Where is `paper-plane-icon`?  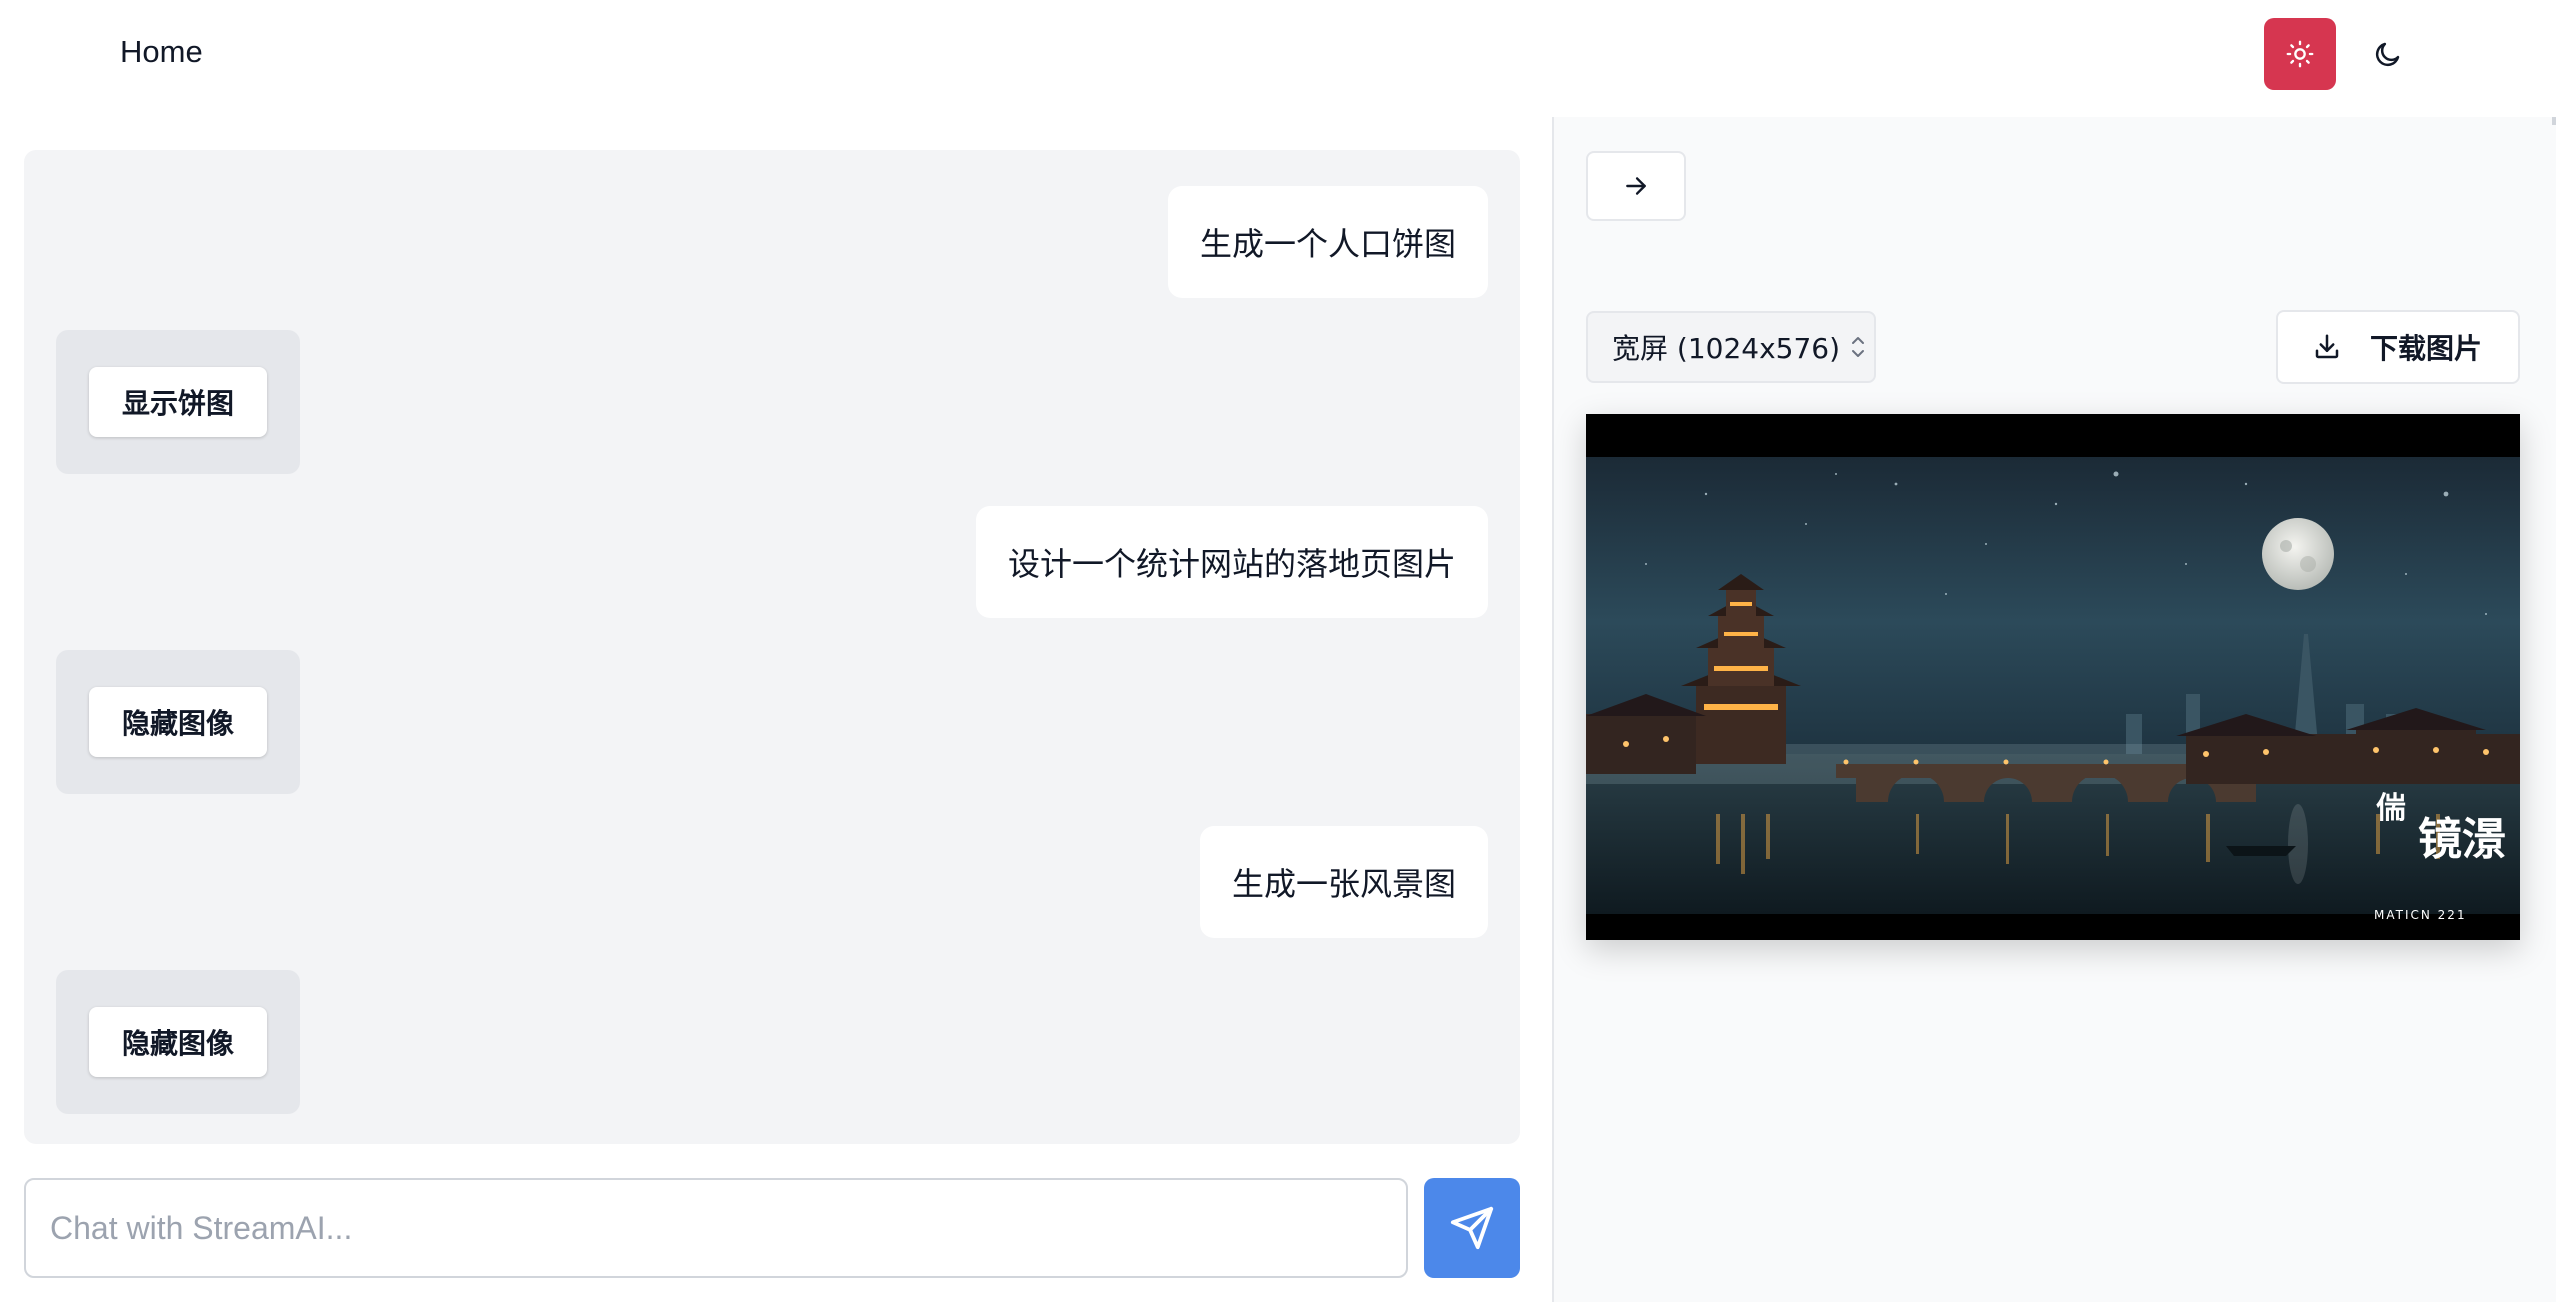
paper-plane-icon is located at coordinates (1472, 1228).